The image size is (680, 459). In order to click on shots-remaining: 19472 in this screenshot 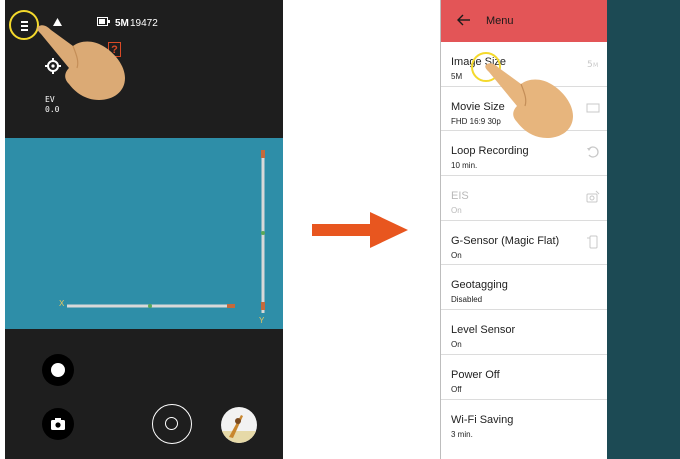, I will do `click(144, 23)`.